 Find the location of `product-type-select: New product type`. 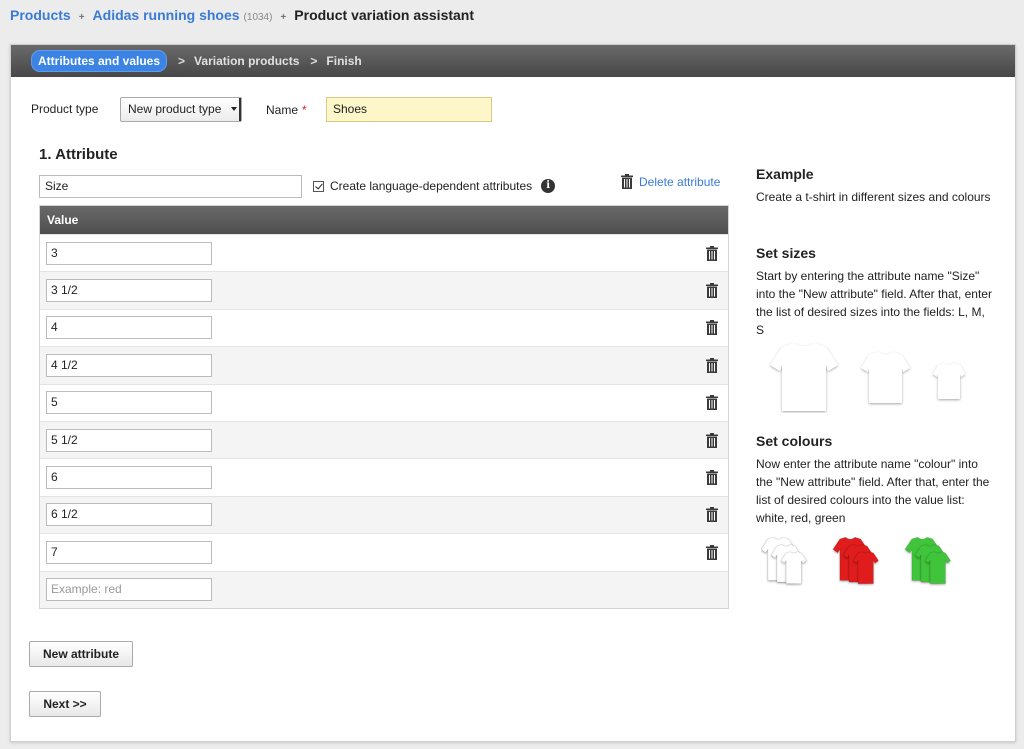

product-type-select: New product type is located at coordinates (181, 109).